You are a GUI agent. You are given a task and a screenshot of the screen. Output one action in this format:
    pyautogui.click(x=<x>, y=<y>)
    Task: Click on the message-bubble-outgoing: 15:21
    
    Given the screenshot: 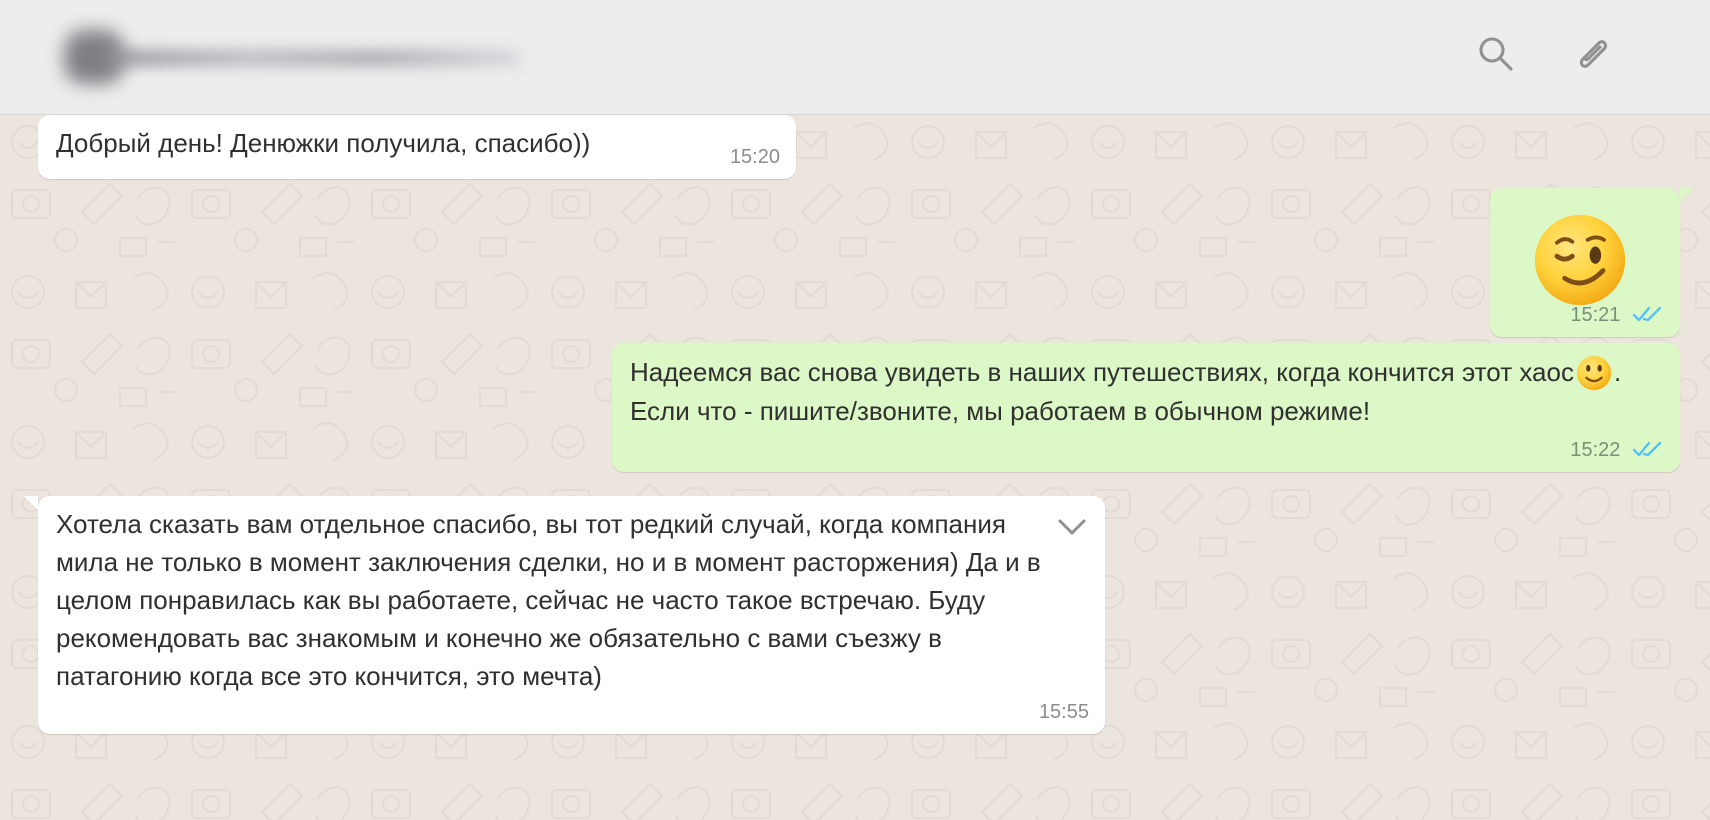 What is the action you would take?
    pyautogui.click(x=1592, y=262)
    